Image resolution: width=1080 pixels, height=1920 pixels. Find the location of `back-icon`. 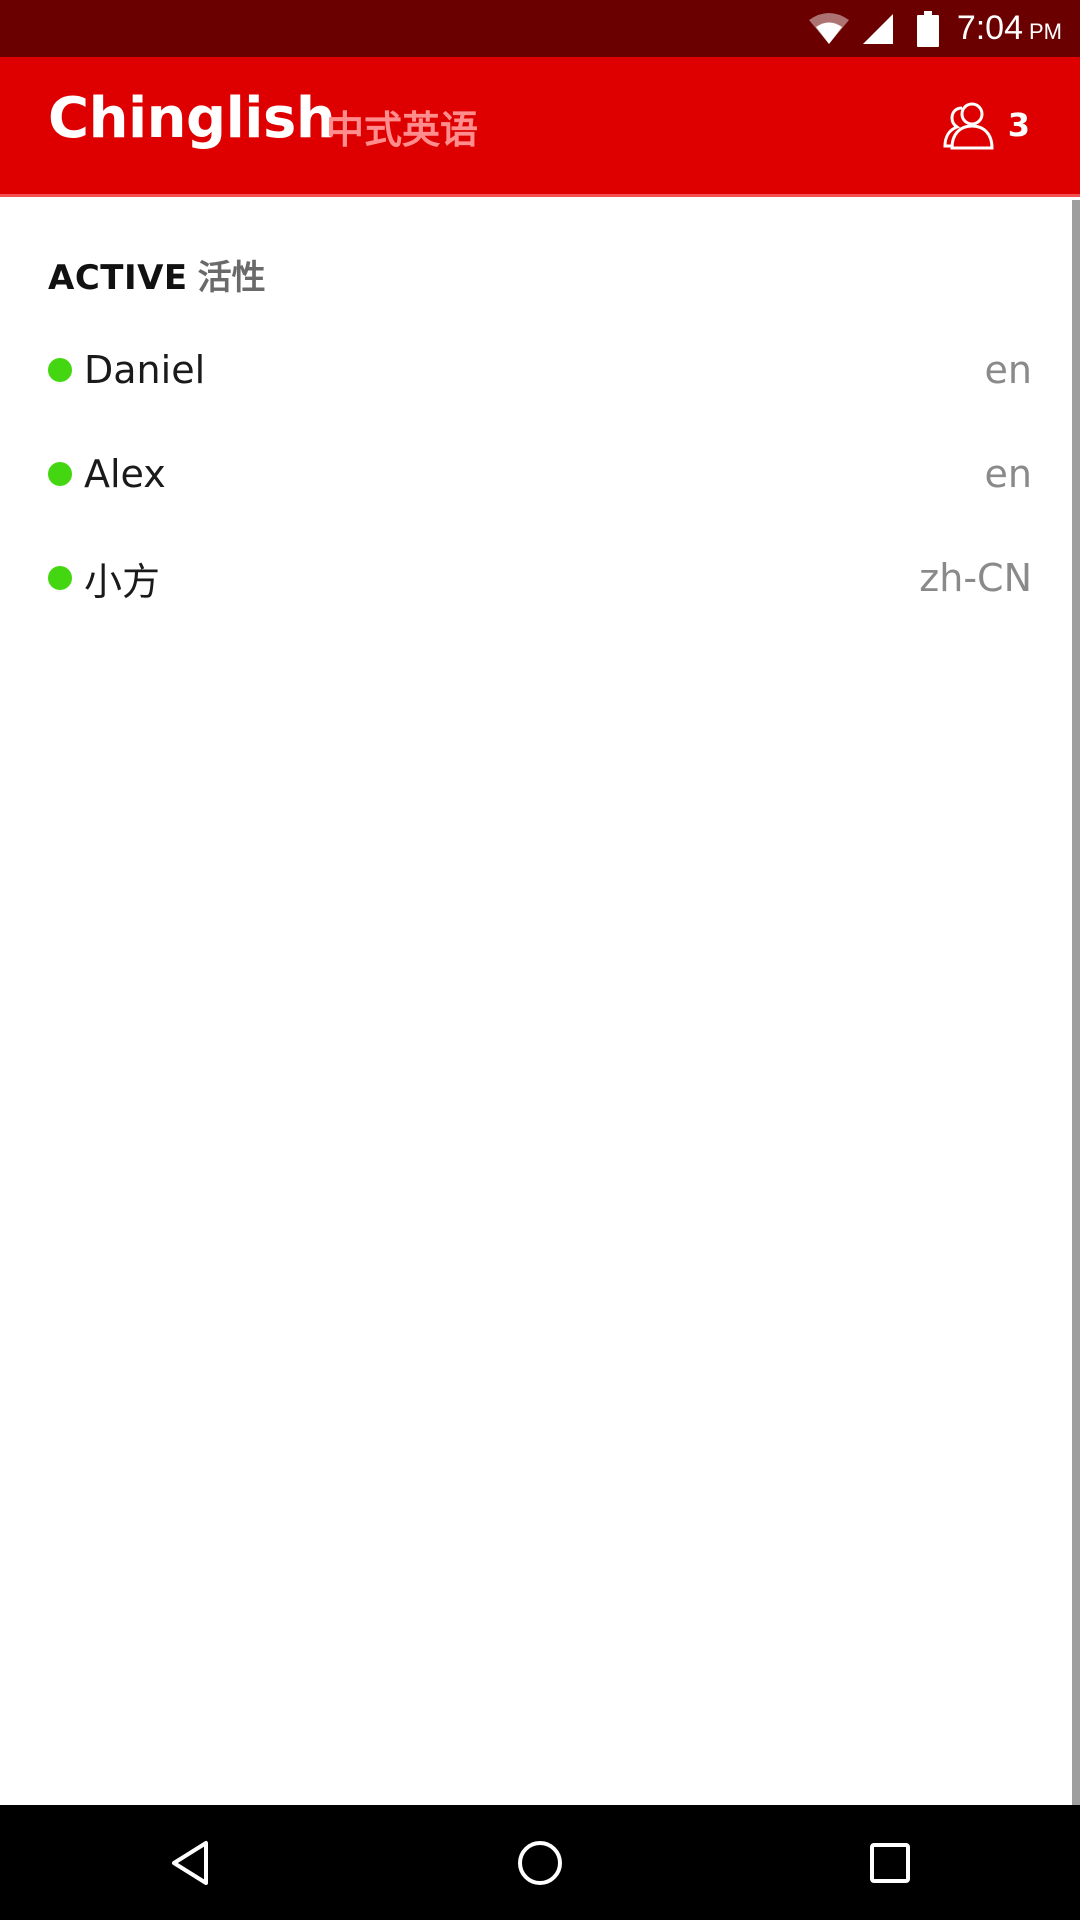

back-icon is located at coordinates (190, 1862).